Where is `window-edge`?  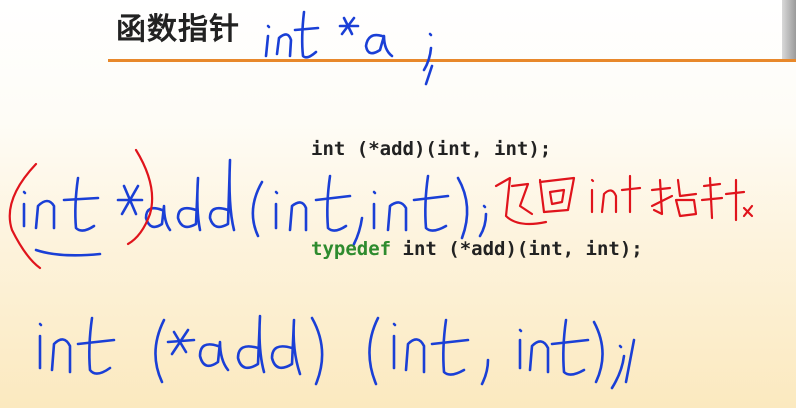 window-edge is located at coordinates (789, 31).